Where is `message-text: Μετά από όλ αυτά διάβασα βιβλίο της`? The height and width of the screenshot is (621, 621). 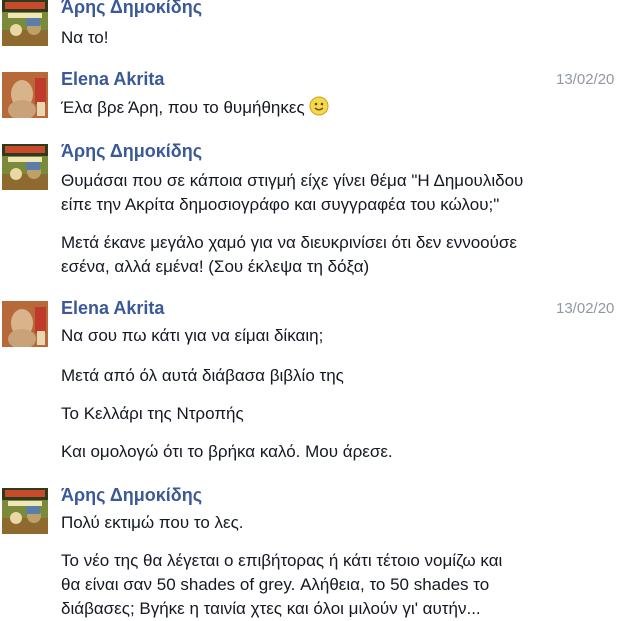
message-text: Μετά από όλ αυτά διάβασα βιβλίο της is located at coordinates (202, 375).